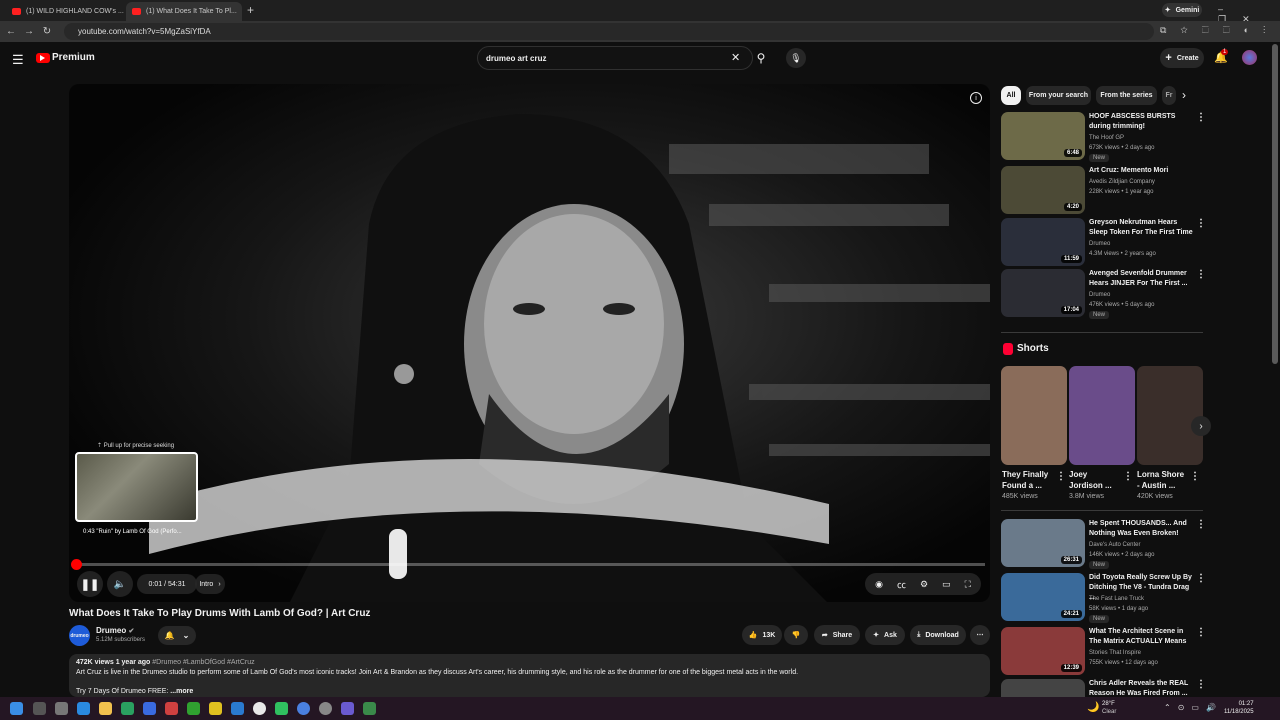 This screenshot has width=1280, height=720. Describe the element at coordinates (16, 708) in the screenshot. I see `start-icon` at that location.